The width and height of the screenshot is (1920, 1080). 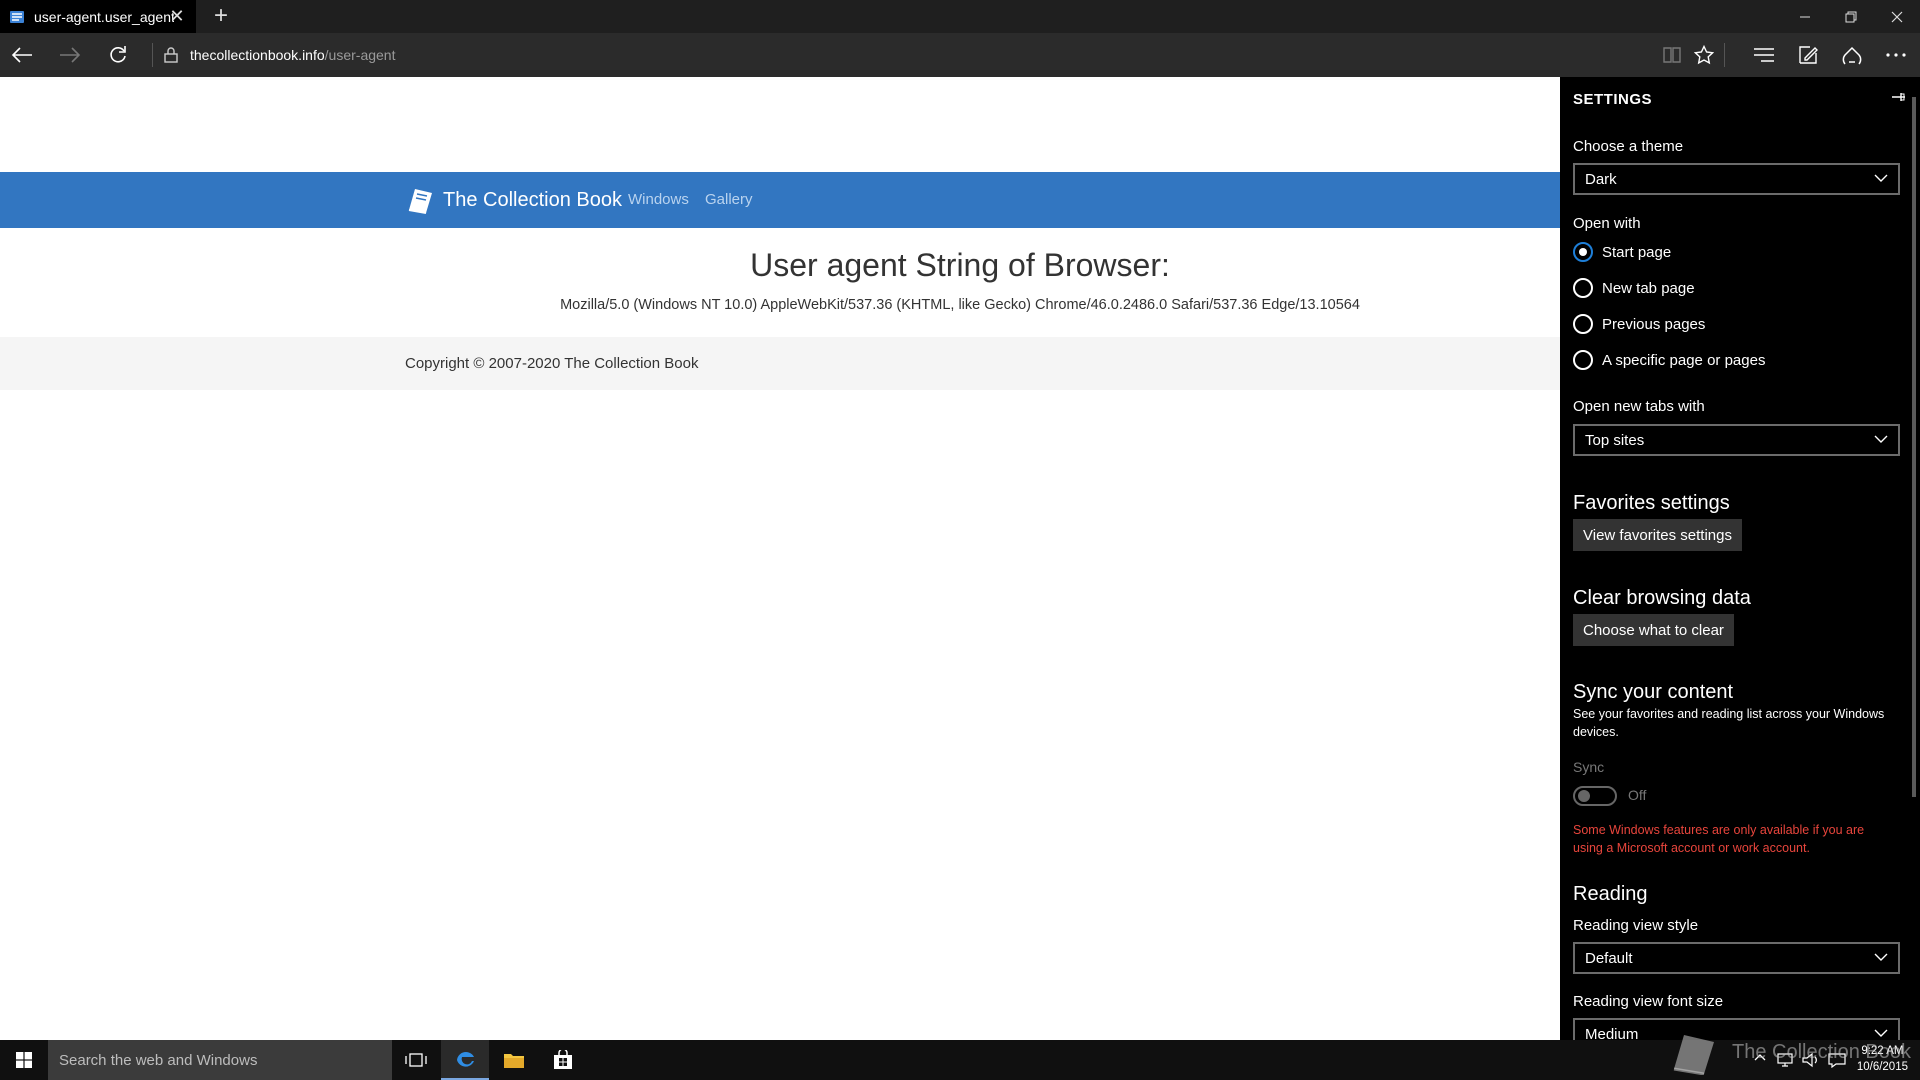 I want to click on radio-previous-pages: Previous pages, so click(x=1639, y=324).